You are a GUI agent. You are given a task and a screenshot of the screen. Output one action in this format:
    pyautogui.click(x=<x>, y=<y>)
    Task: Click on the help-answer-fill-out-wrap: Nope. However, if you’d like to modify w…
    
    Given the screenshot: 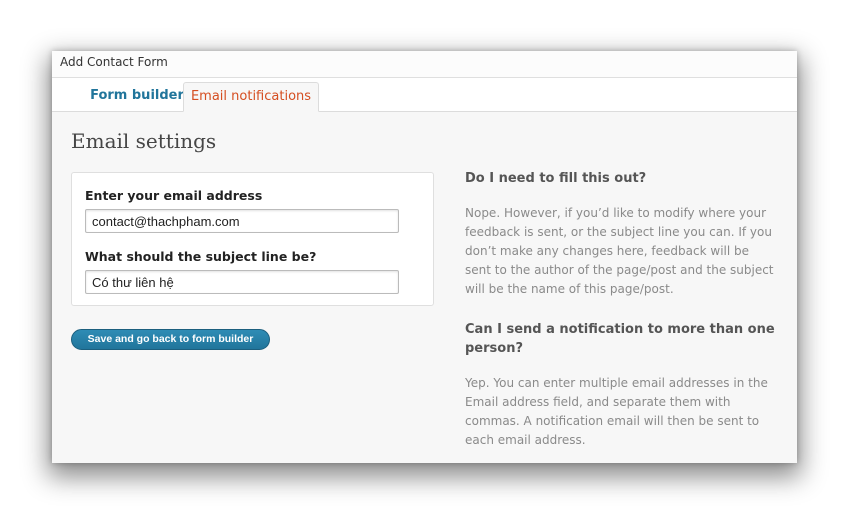 What is the action you would take?
    pyautogui.click(x=621, y=251)
    